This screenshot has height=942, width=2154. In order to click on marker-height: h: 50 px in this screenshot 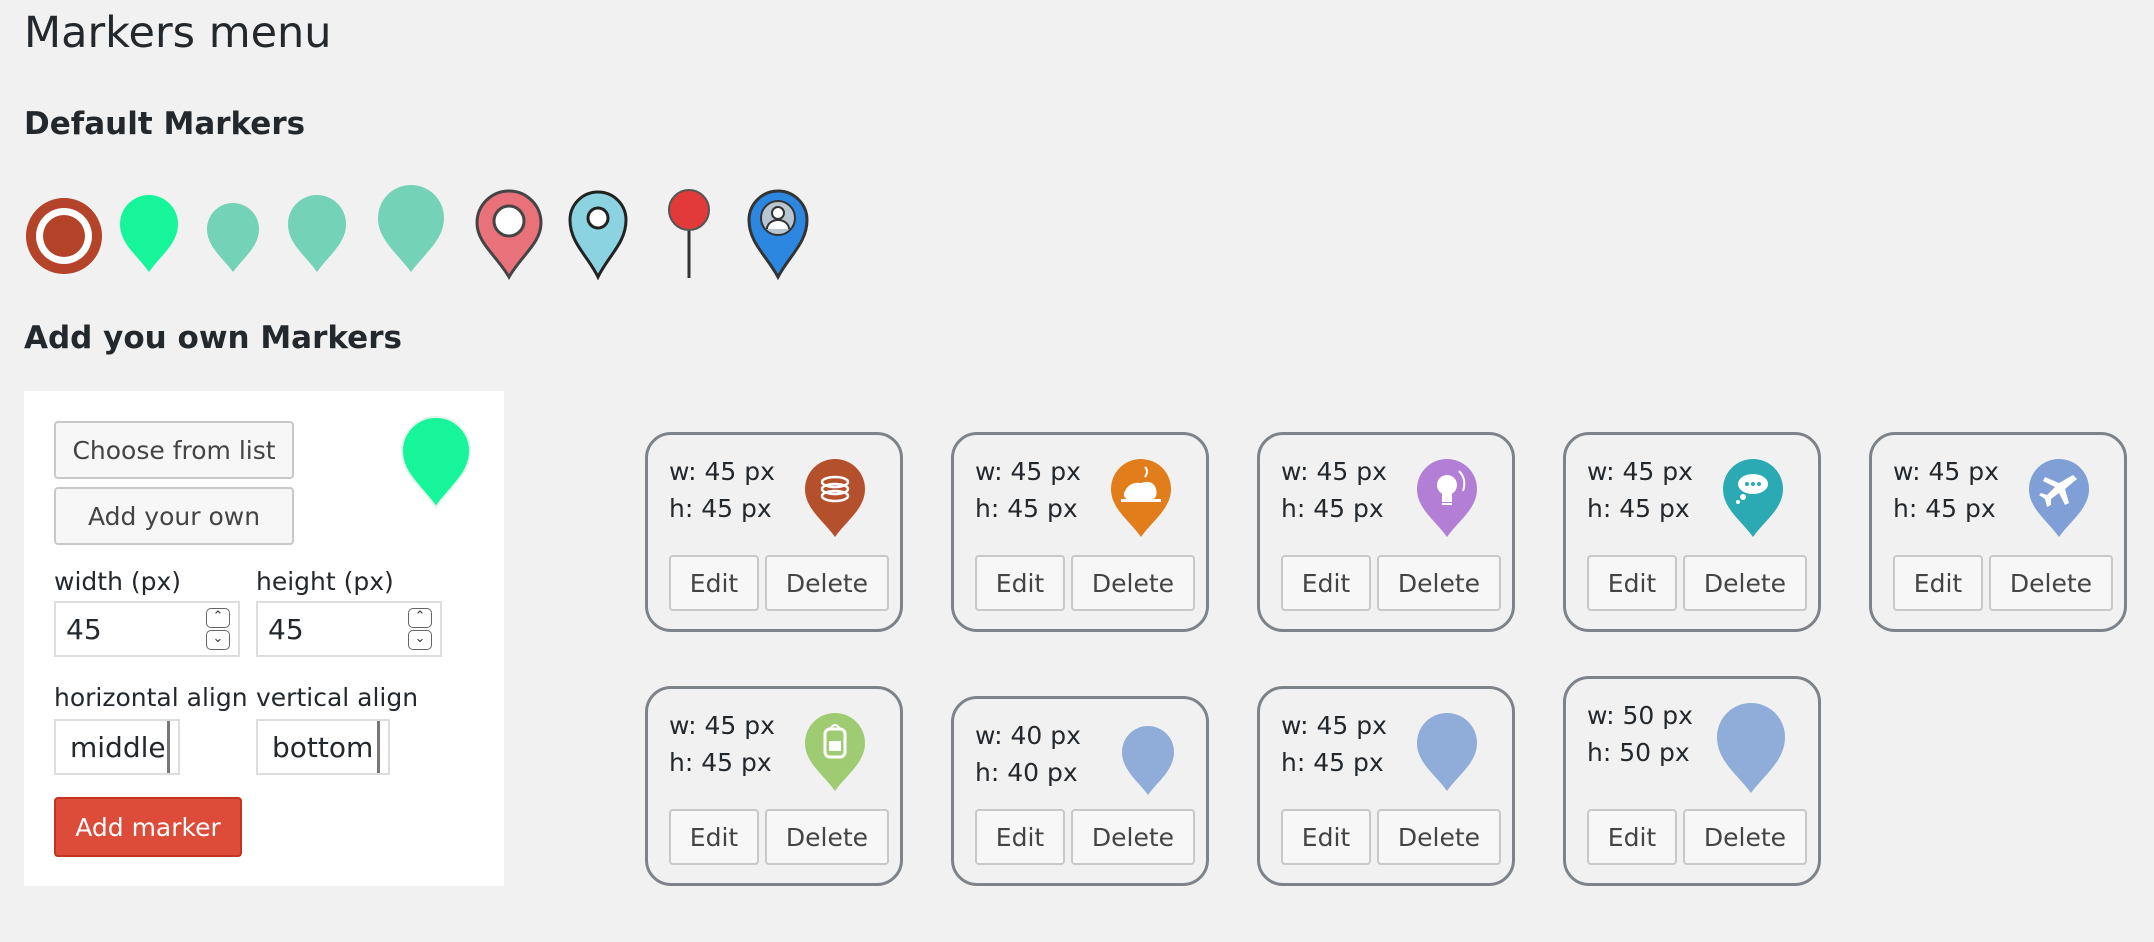, I will do `click(1638, 752)`.